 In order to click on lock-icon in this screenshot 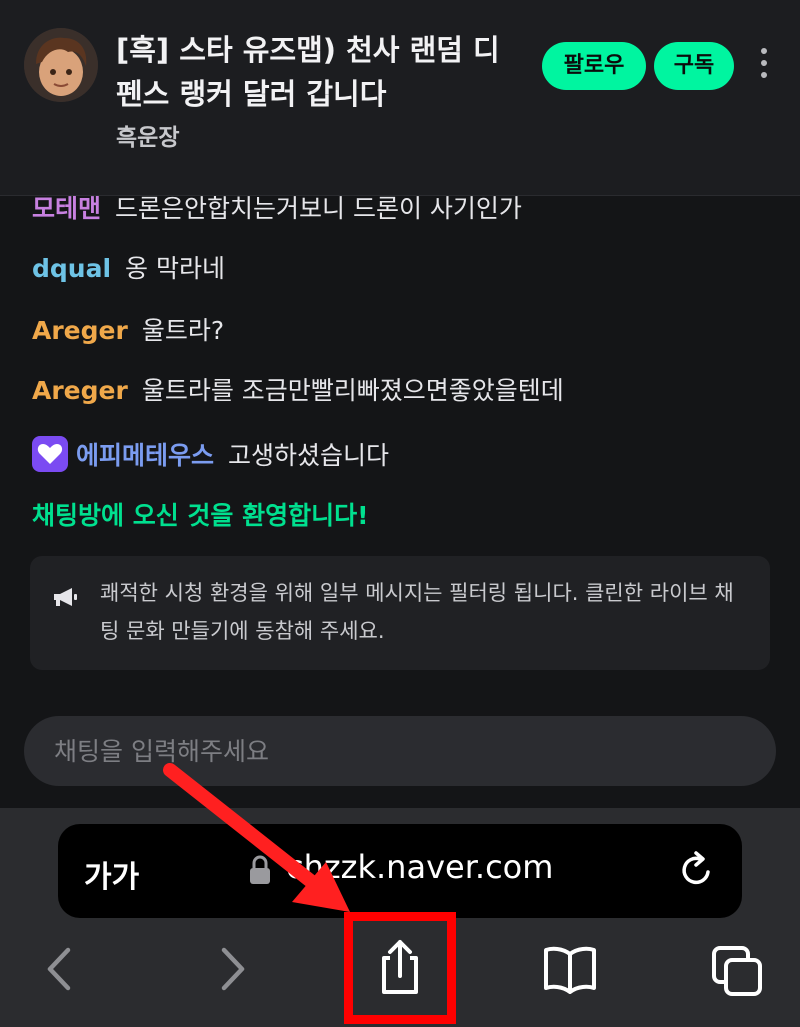, I will do `click(260, 870)`.